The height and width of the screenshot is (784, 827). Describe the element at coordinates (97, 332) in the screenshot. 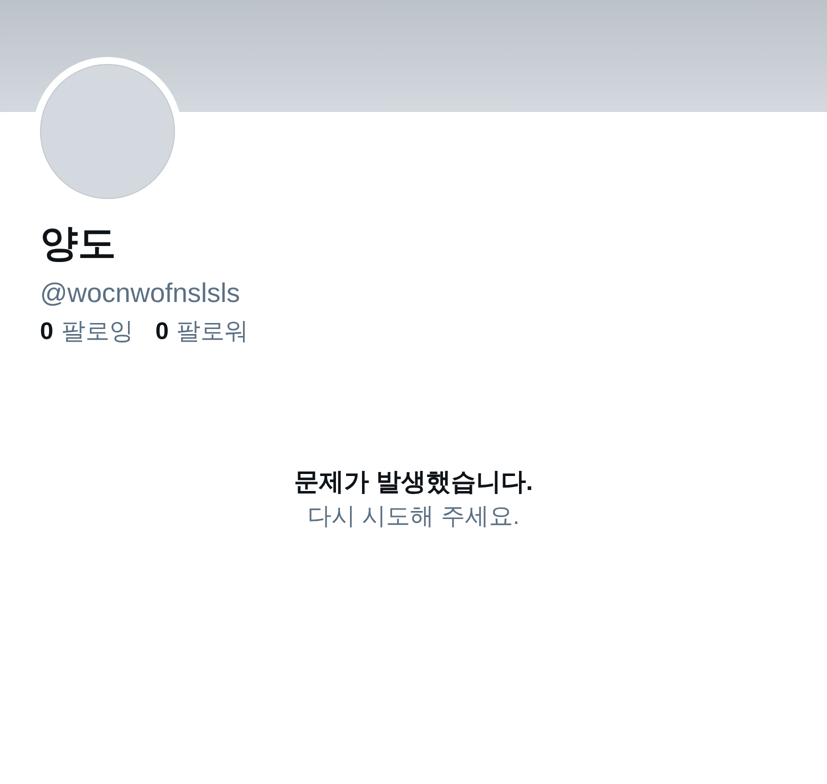

I see `stat-label: 팔로잉` at that location.